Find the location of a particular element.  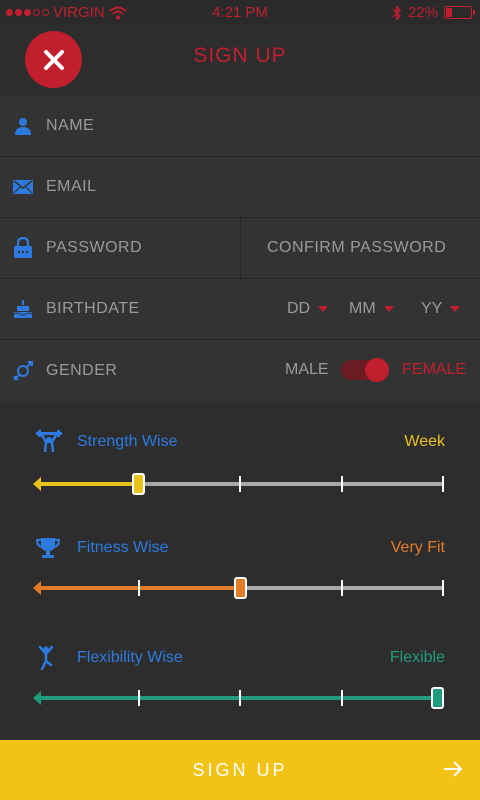

signup-label: SIGN UP is located at coordinates (240, 769).